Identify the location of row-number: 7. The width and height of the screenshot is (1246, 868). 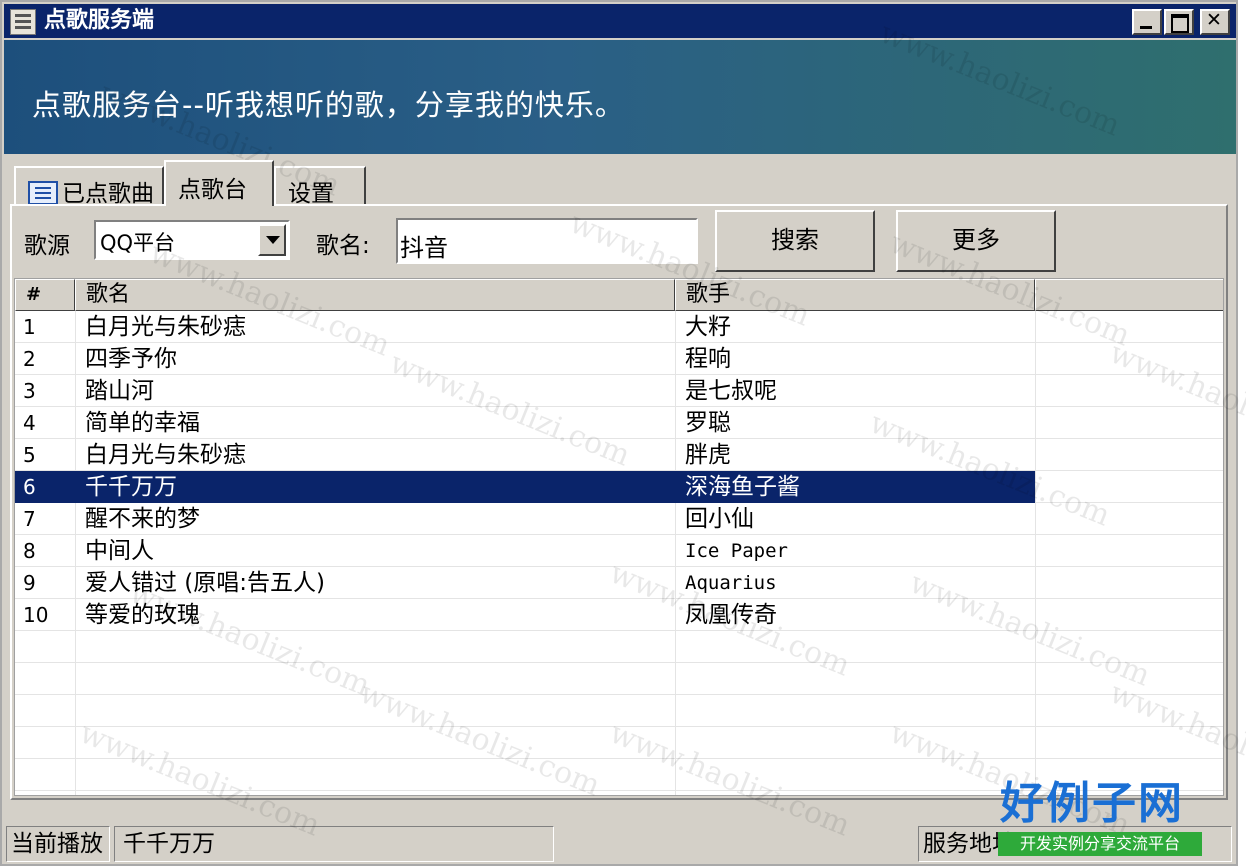
(29, 519).